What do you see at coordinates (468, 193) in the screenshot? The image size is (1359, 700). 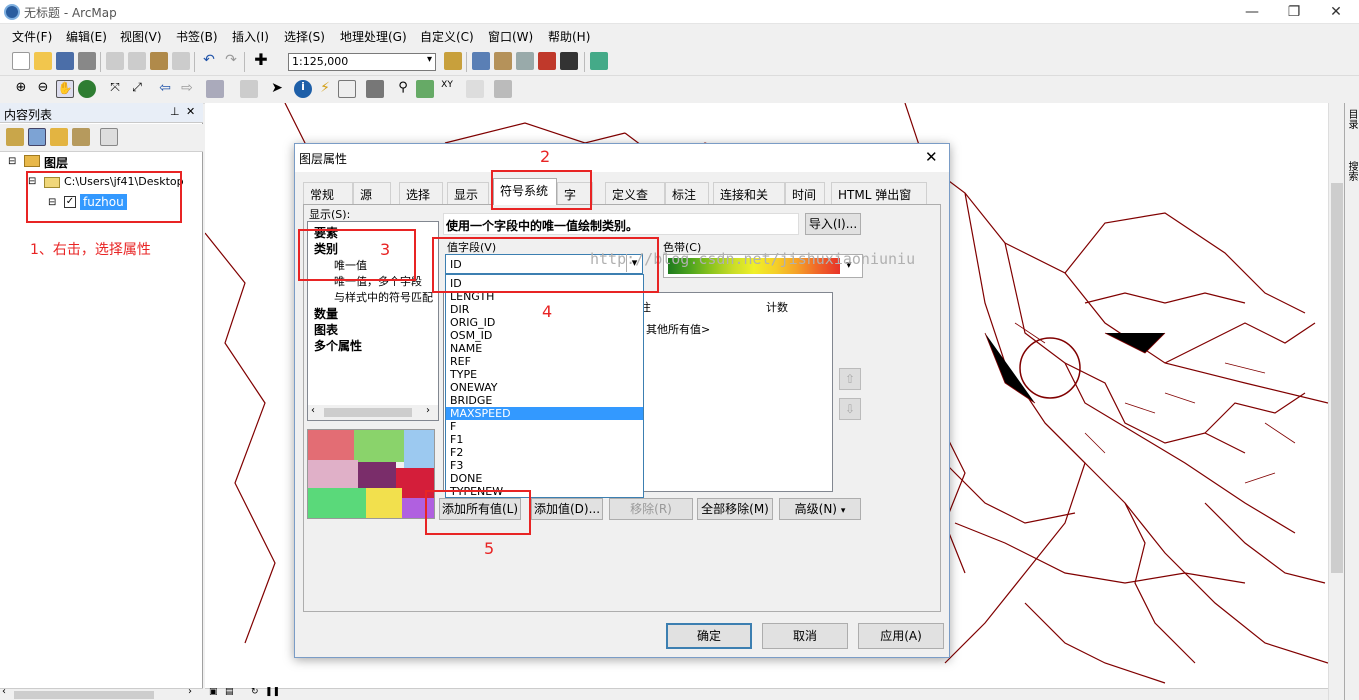 I see `tab-display: 显示` at bounding box center [468, 193].